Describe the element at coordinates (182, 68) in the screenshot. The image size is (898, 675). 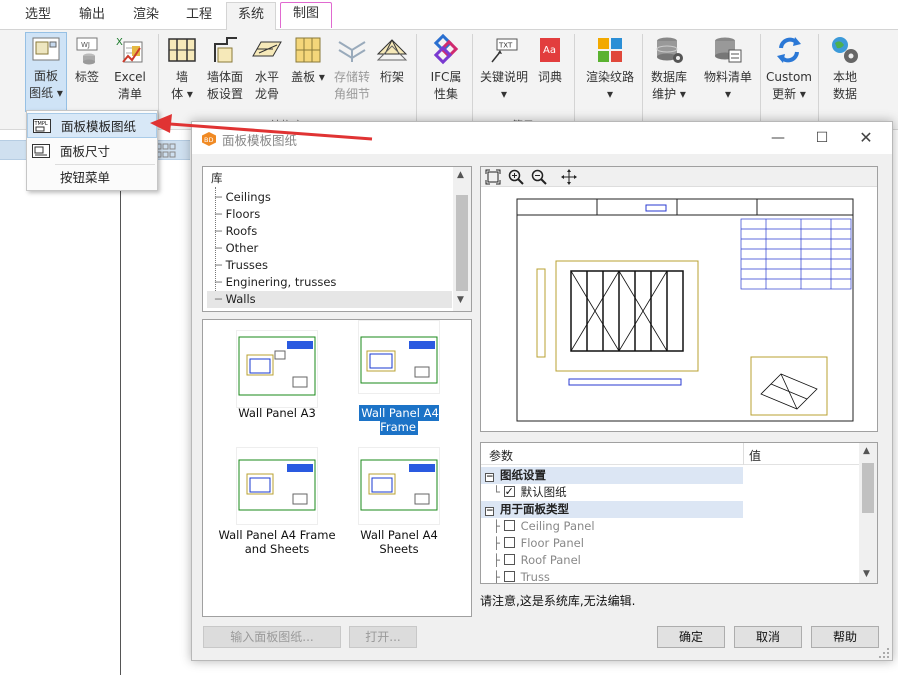
I see `wall-button: 墙 体 ▾` at that location.